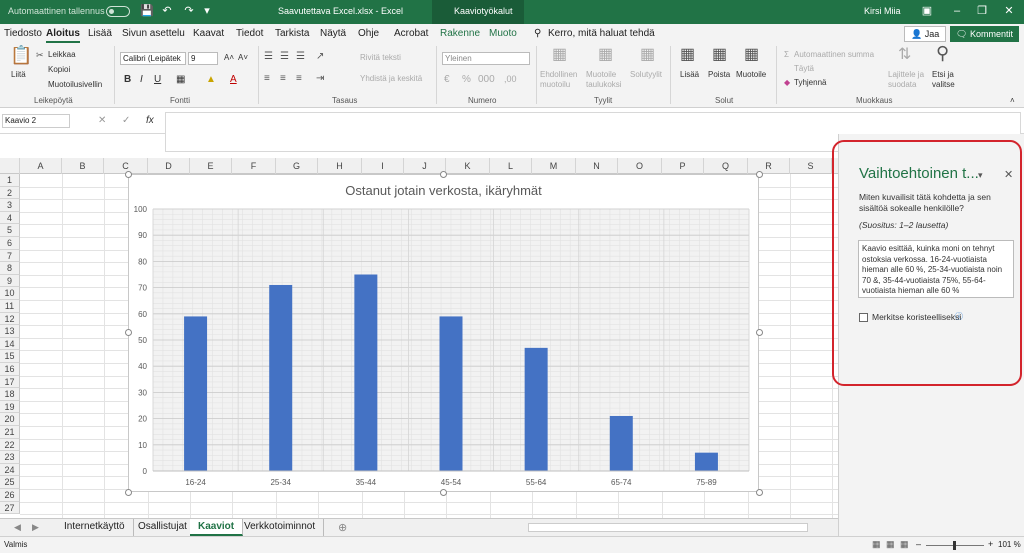  What do you see at coordinates (982, 11) in the screenshot?
I see `restore-icon: ❐` at bounding box center [982, 11].